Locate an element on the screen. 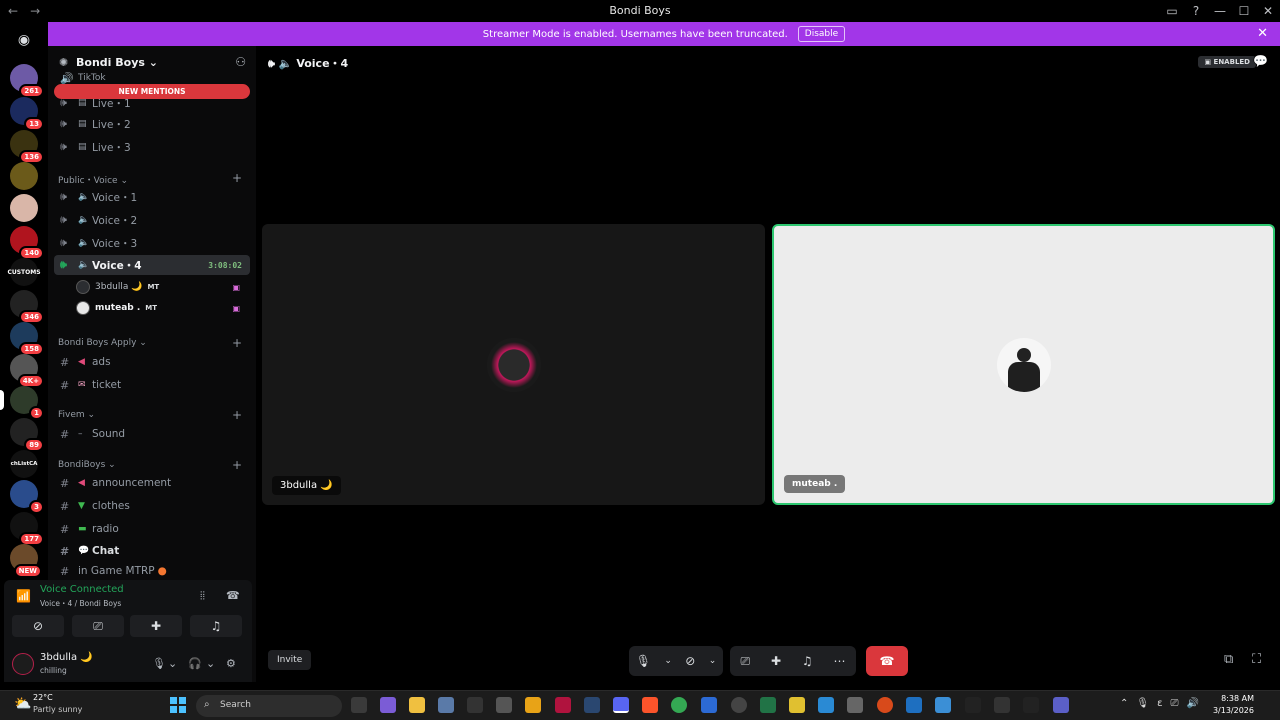 The width and height of the screenshot is (1280, 720). server-icon: 261 is located at coordinates (27, 81).